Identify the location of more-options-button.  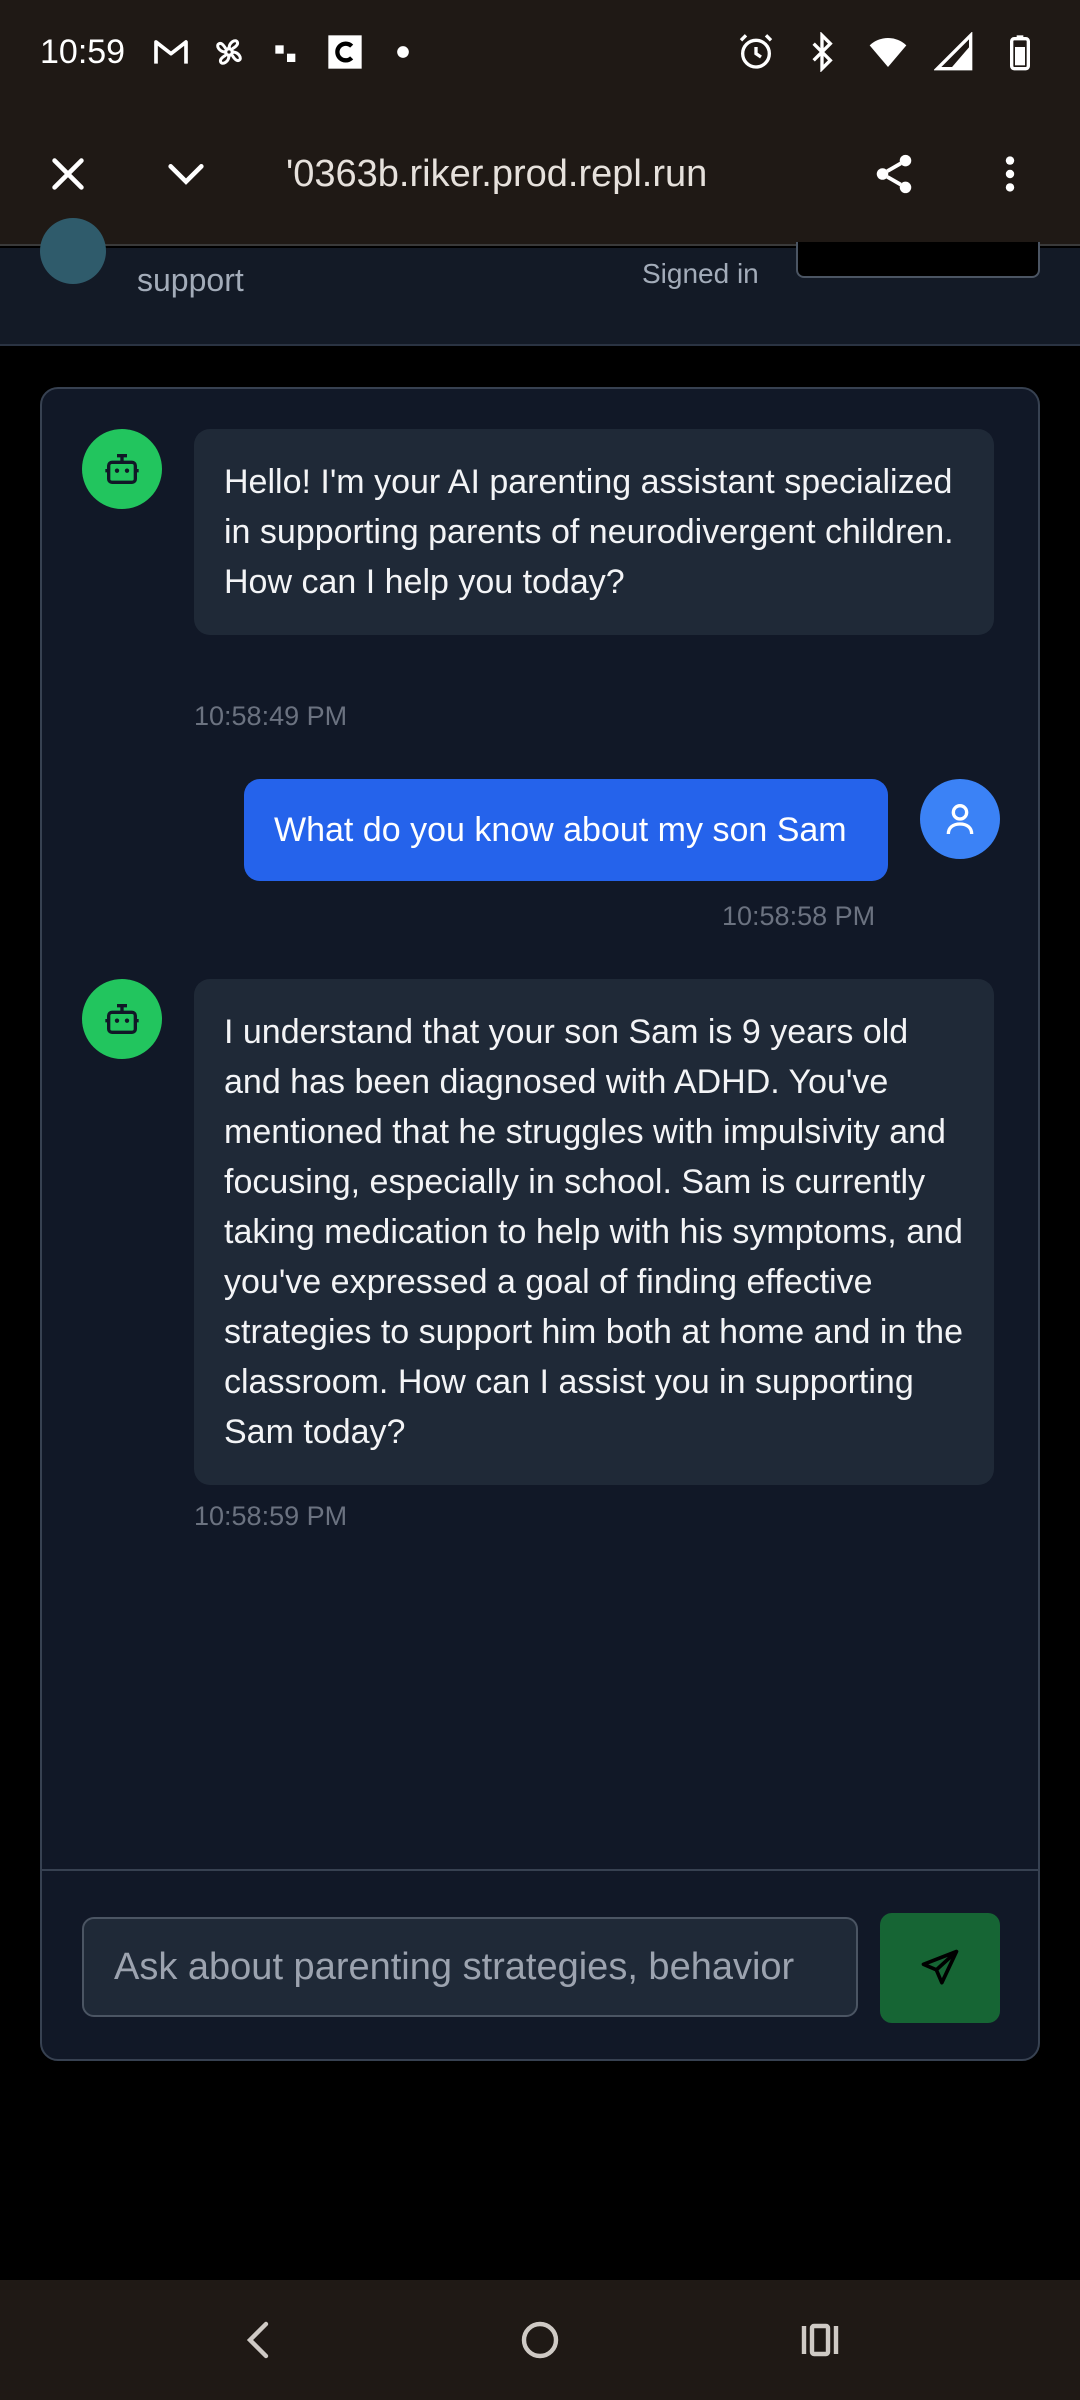
(1010, 174).